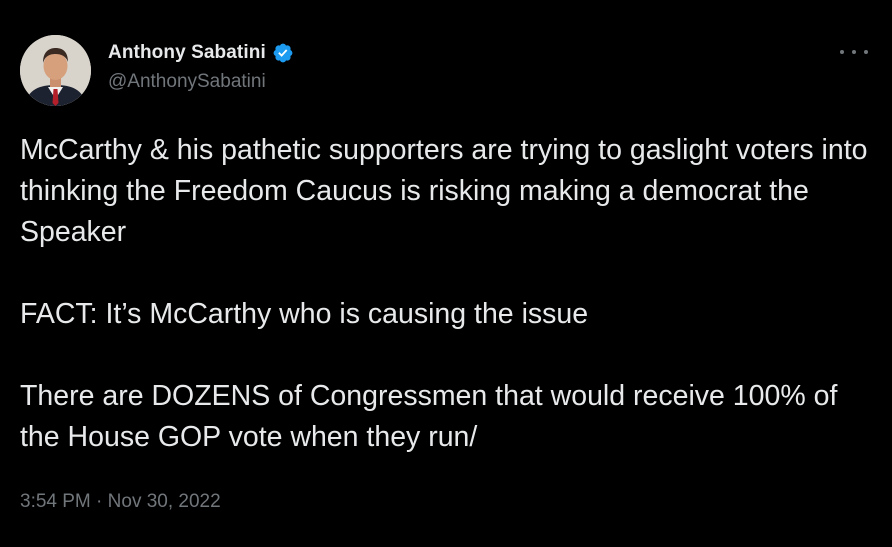 This screenshot has height=547, width=892. Describe the element at coordinates (187, 53) in the screenshot. I see `display-name: Anthony Sabatini` at that location.